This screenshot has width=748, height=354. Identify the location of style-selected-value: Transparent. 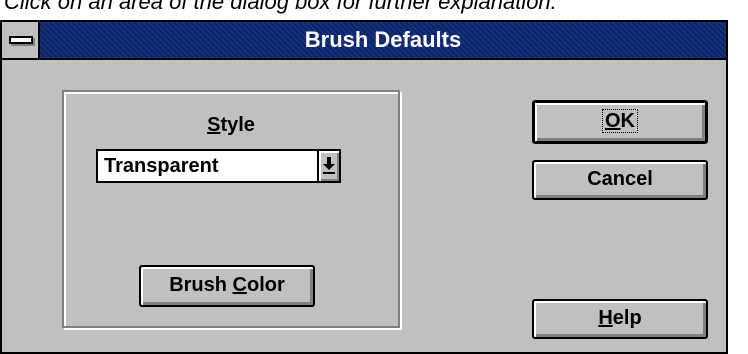
(161, 166).